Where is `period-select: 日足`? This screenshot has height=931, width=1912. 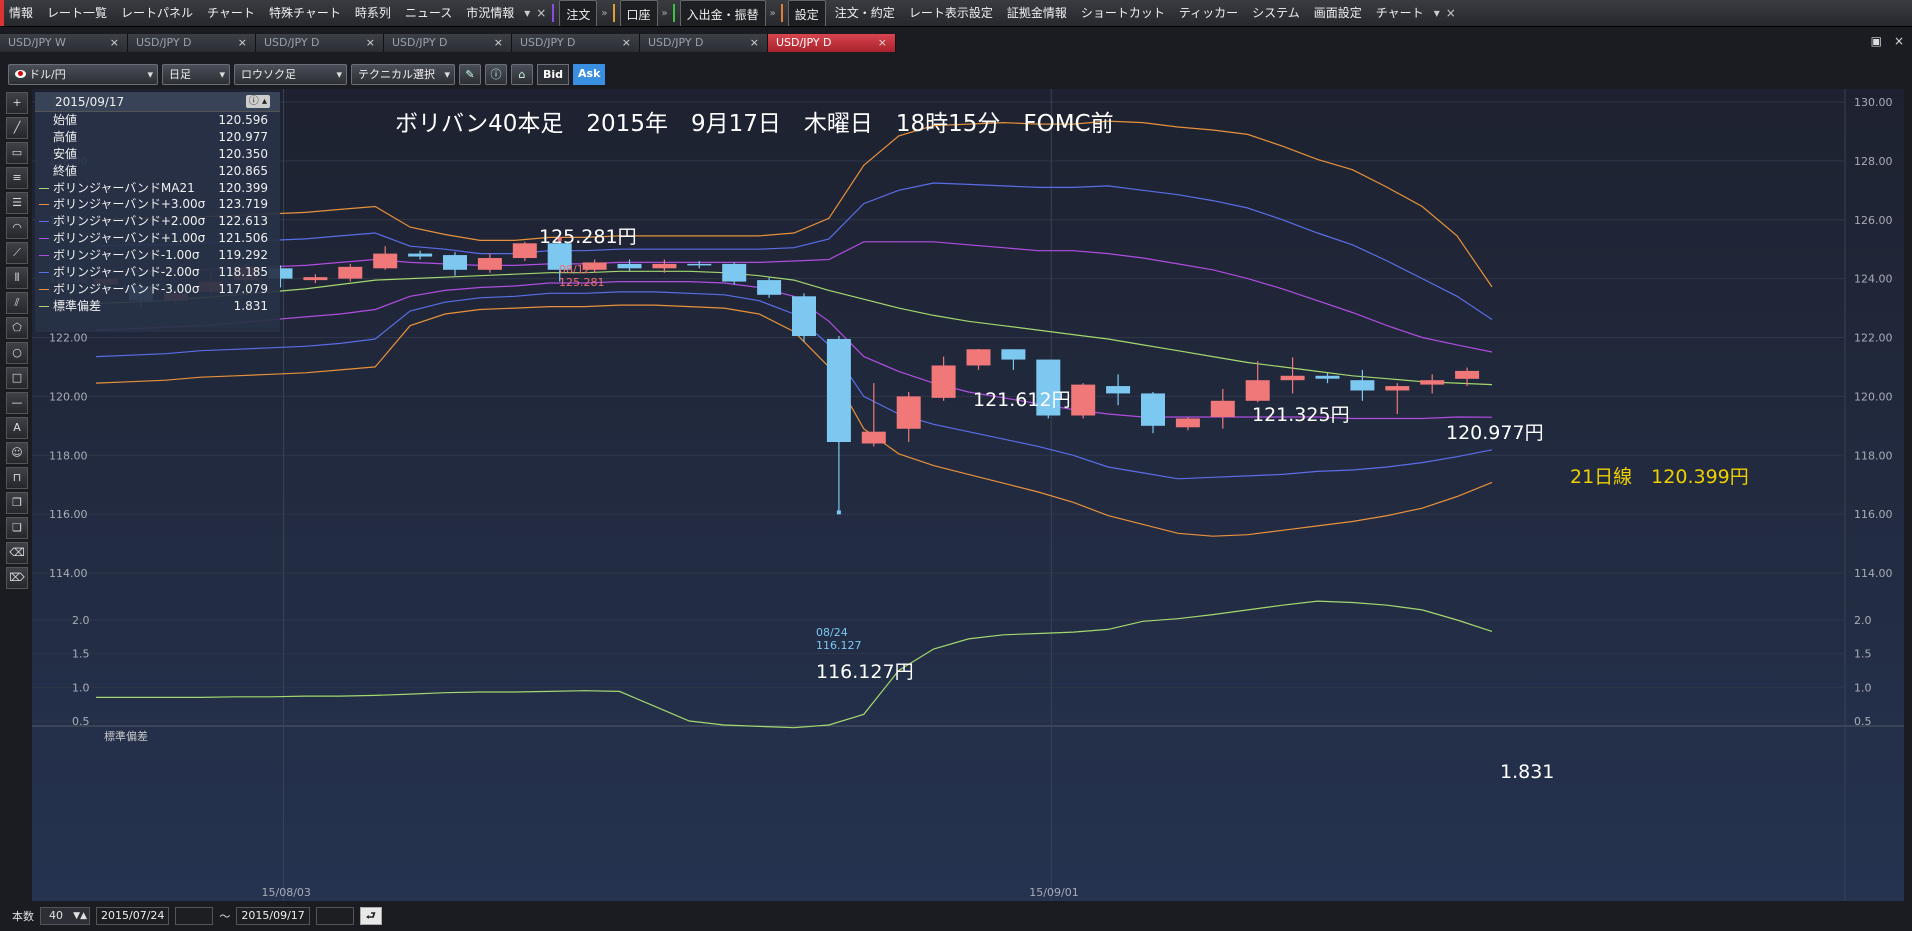
period-select: 日足 is located at coordinates (196, 74).